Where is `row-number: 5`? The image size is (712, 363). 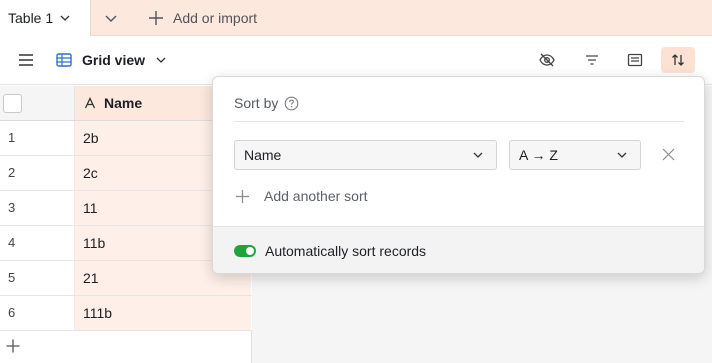 row-number: 5 is located at coordinates (12, 277).